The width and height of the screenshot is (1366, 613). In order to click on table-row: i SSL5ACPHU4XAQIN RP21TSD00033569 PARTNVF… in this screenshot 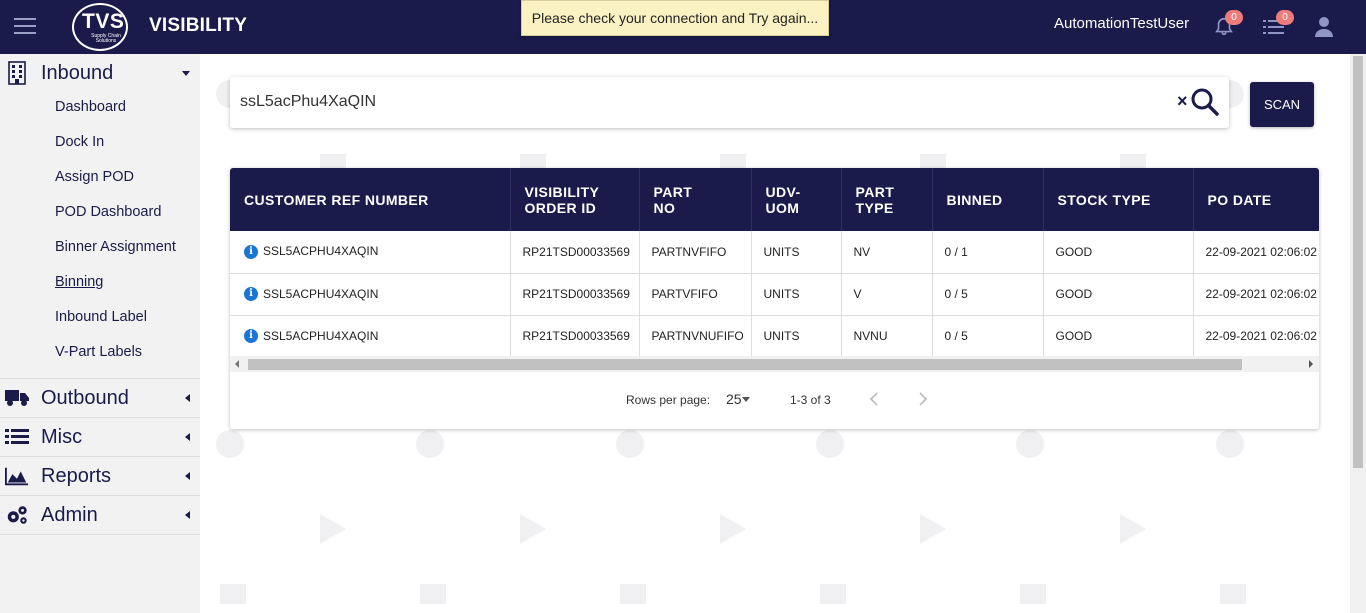, I will do `click(774, 252)`.